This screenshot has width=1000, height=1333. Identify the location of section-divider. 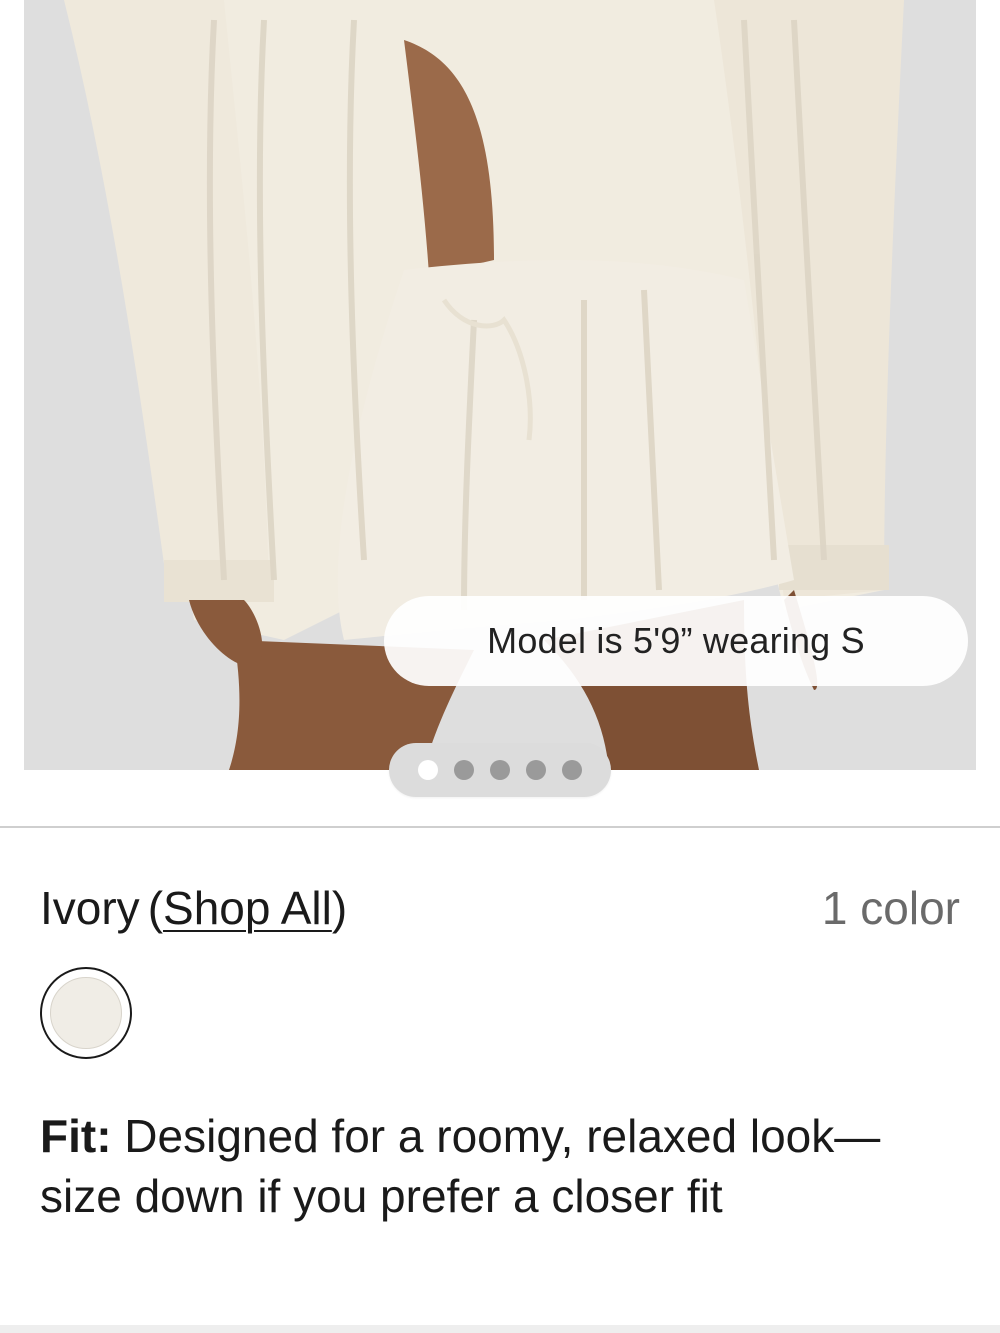
(500, 827).